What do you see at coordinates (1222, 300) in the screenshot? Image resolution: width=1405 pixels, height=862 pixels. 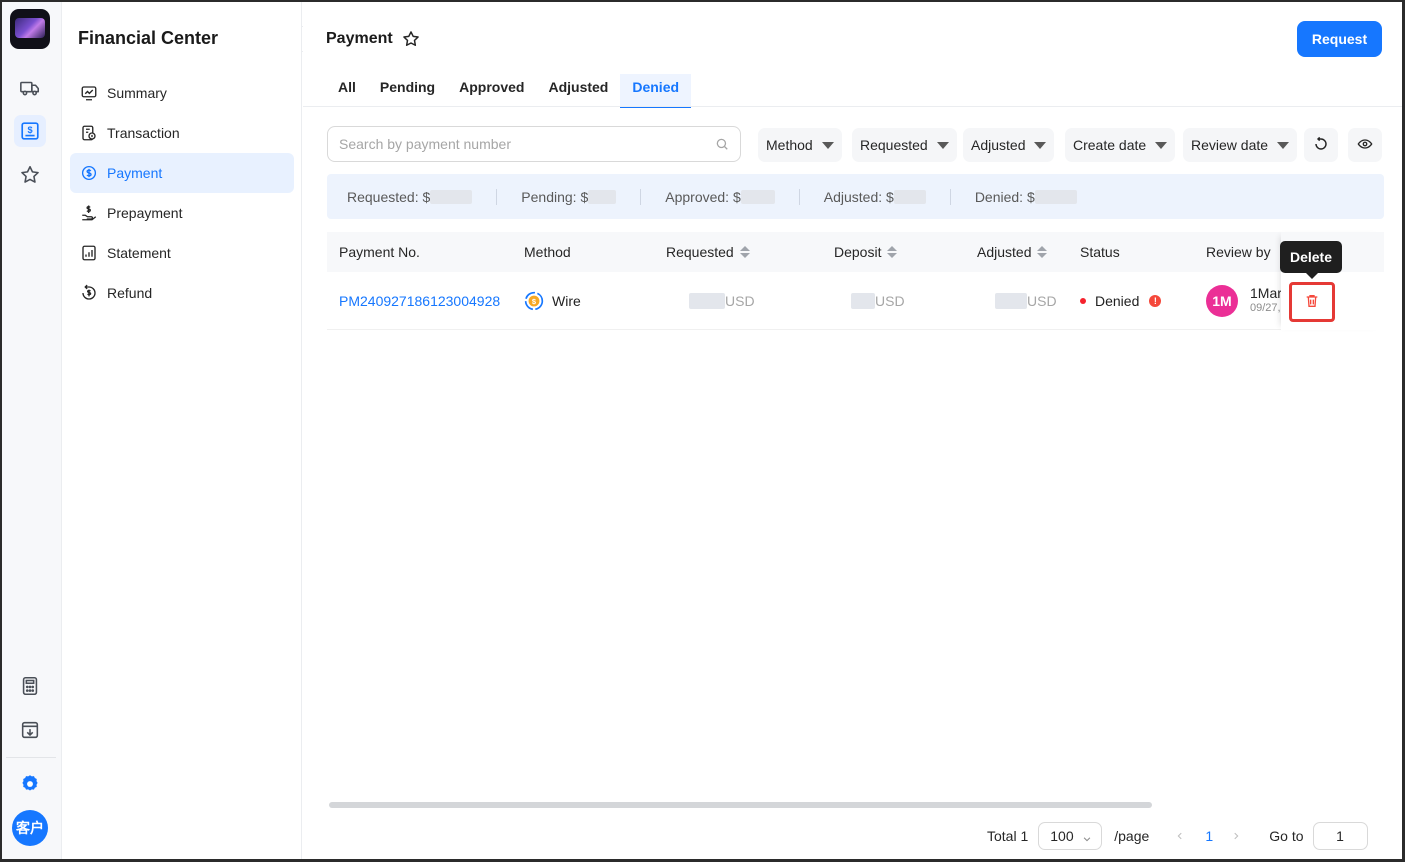 I see `reviewer-avatar: 1M` at bounding box center [1222, 300].